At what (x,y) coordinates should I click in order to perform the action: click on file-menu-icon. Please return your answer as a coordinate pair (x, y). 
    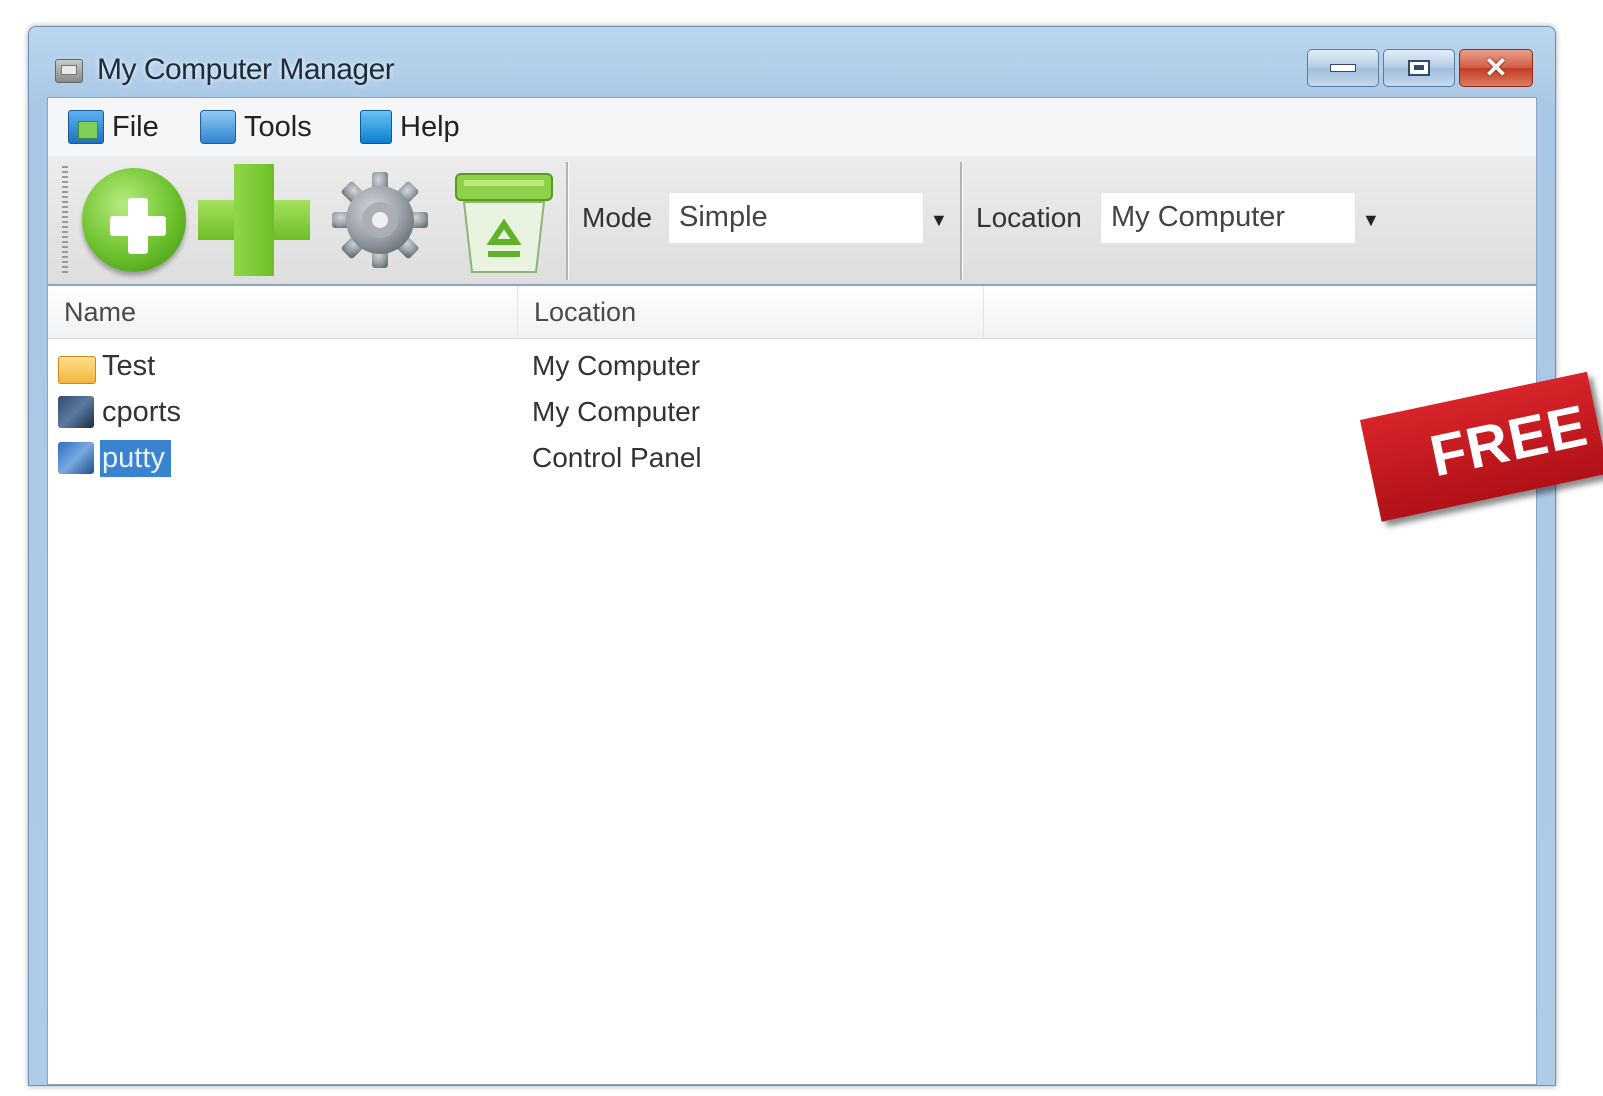
    Looking at the image, I should click on (86, 127).